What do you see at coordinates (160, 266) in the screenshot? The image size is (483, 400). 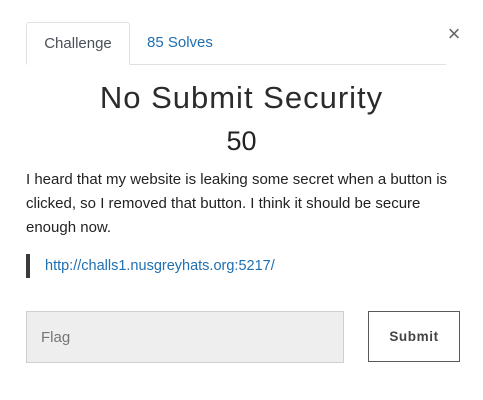 I see `challenge-link: http://challs1.nusgreyhats.org:5217/` at bounding box center [160, 266].